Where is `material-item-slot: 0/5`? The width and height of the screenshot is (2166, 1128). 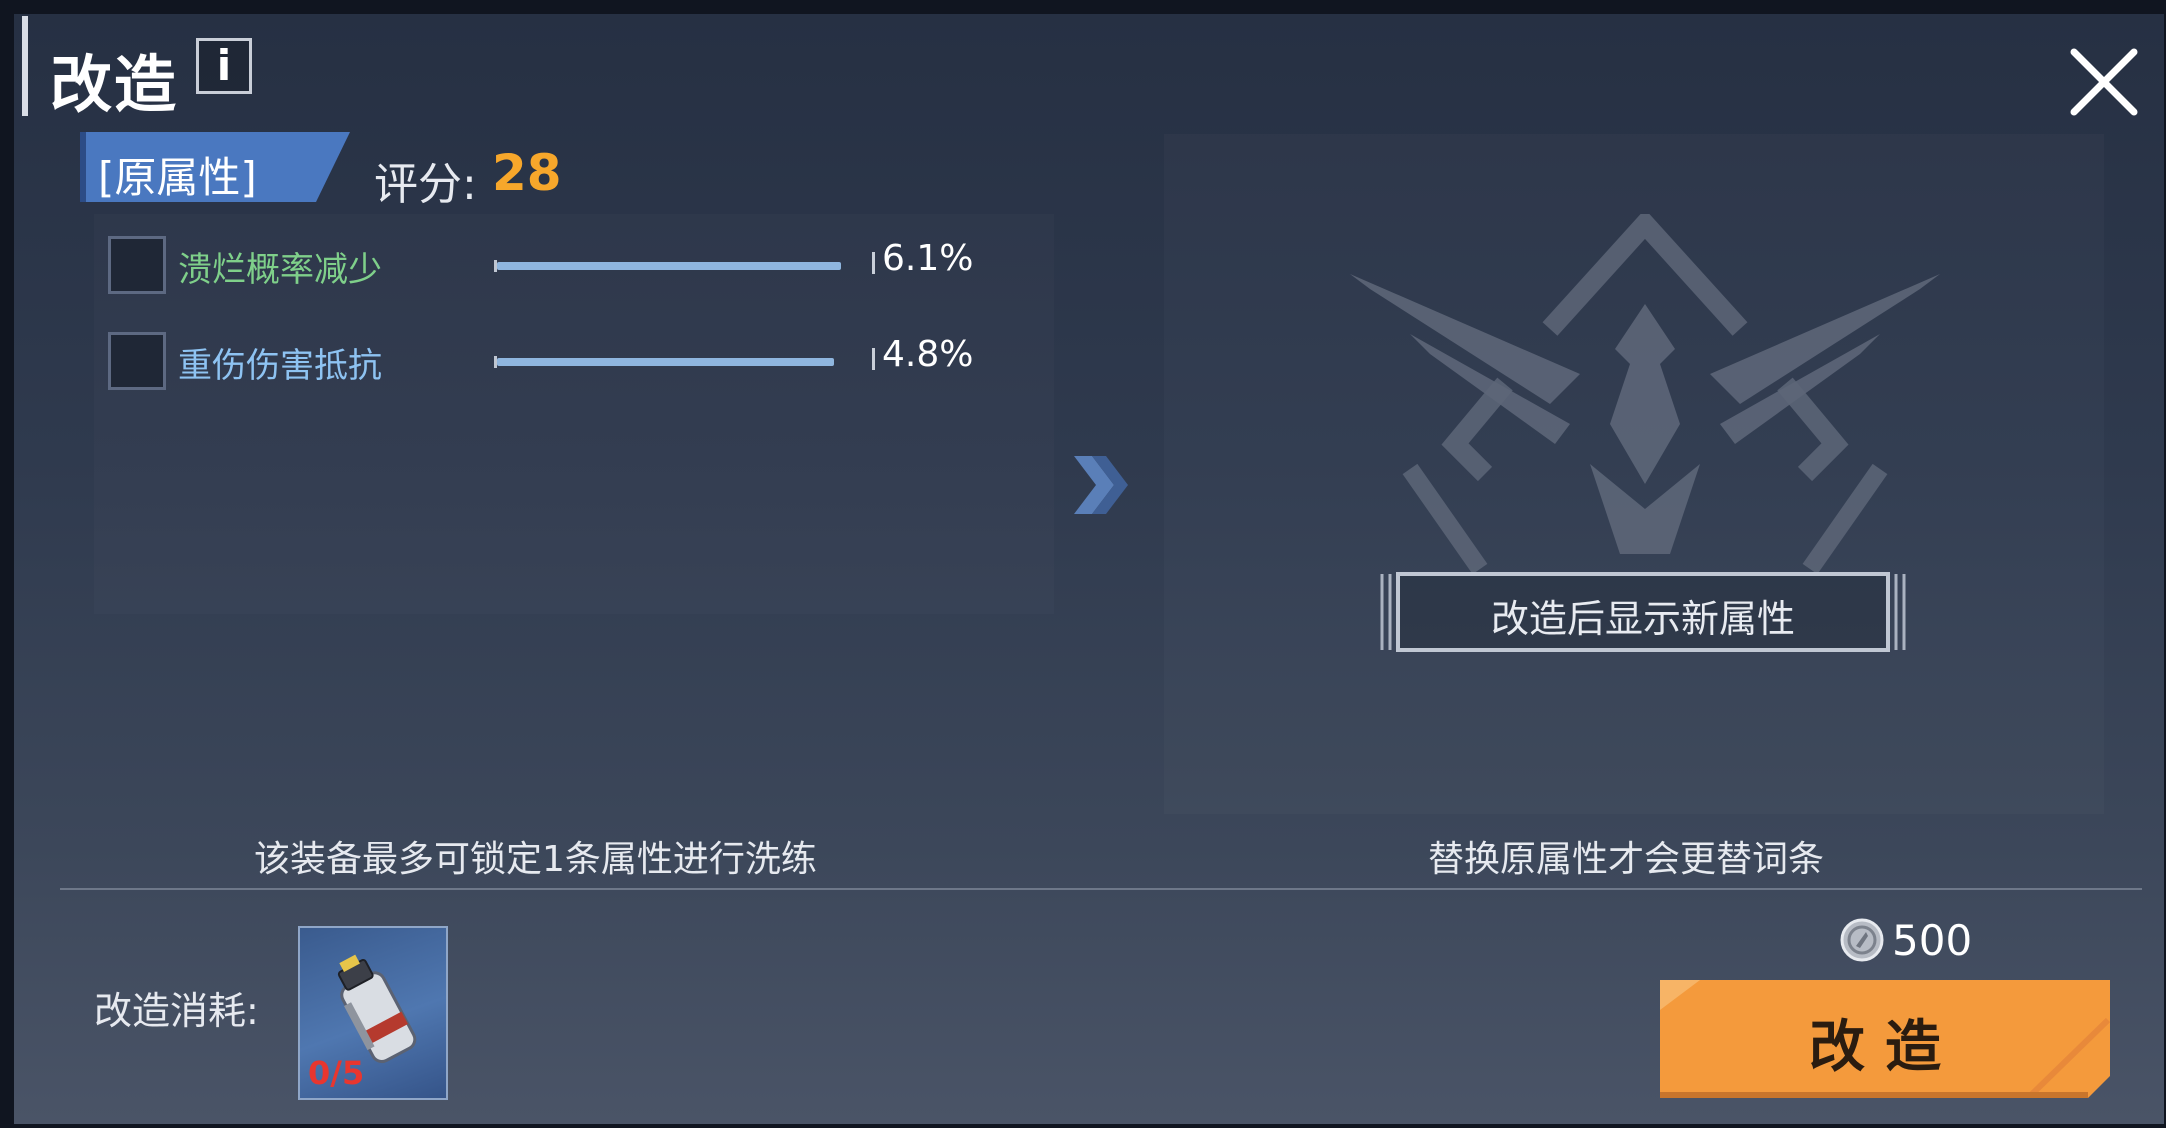 material-item-slot: 0/5 is located at coordinates (373, 1013).